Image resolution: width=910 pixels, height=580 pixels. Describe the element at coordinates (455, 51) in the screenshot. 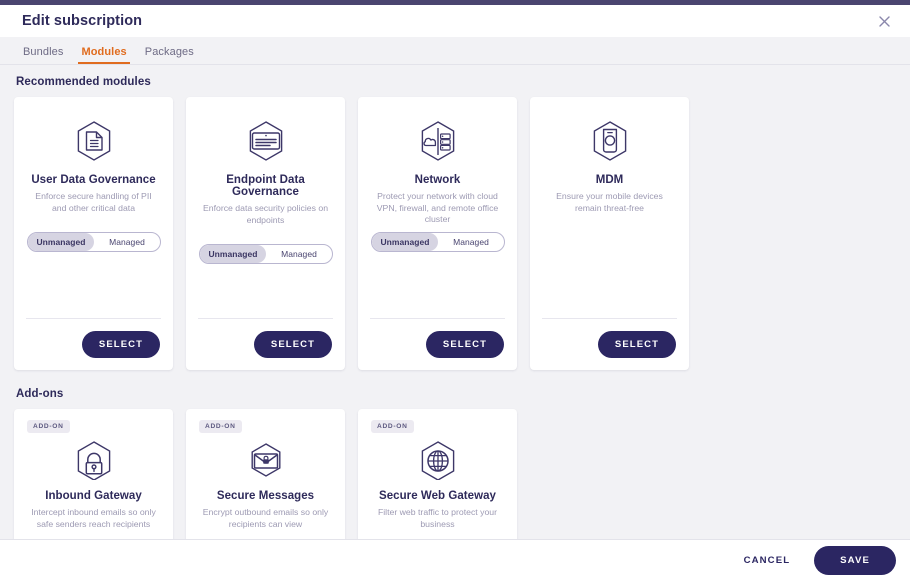

I see `tab-bar: Bundles Modules Packages` at that location.